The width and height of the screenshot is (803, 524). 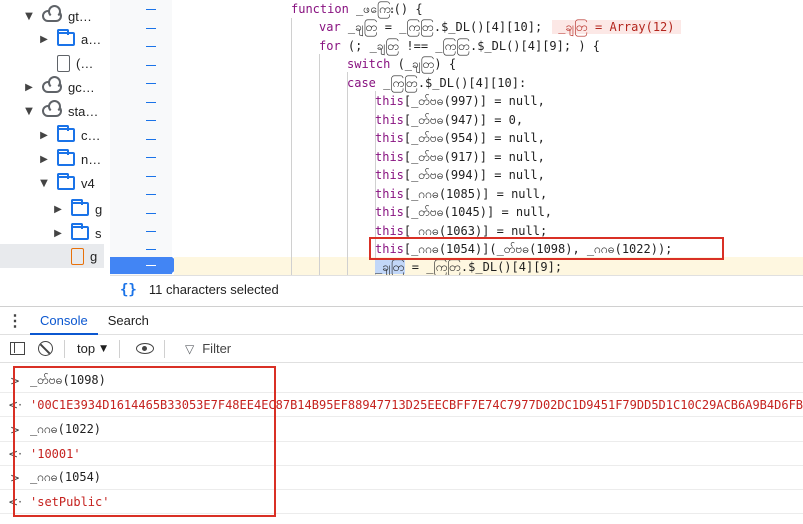 I want to click on tree-item: ▶ g, so click(x=76, y=209).